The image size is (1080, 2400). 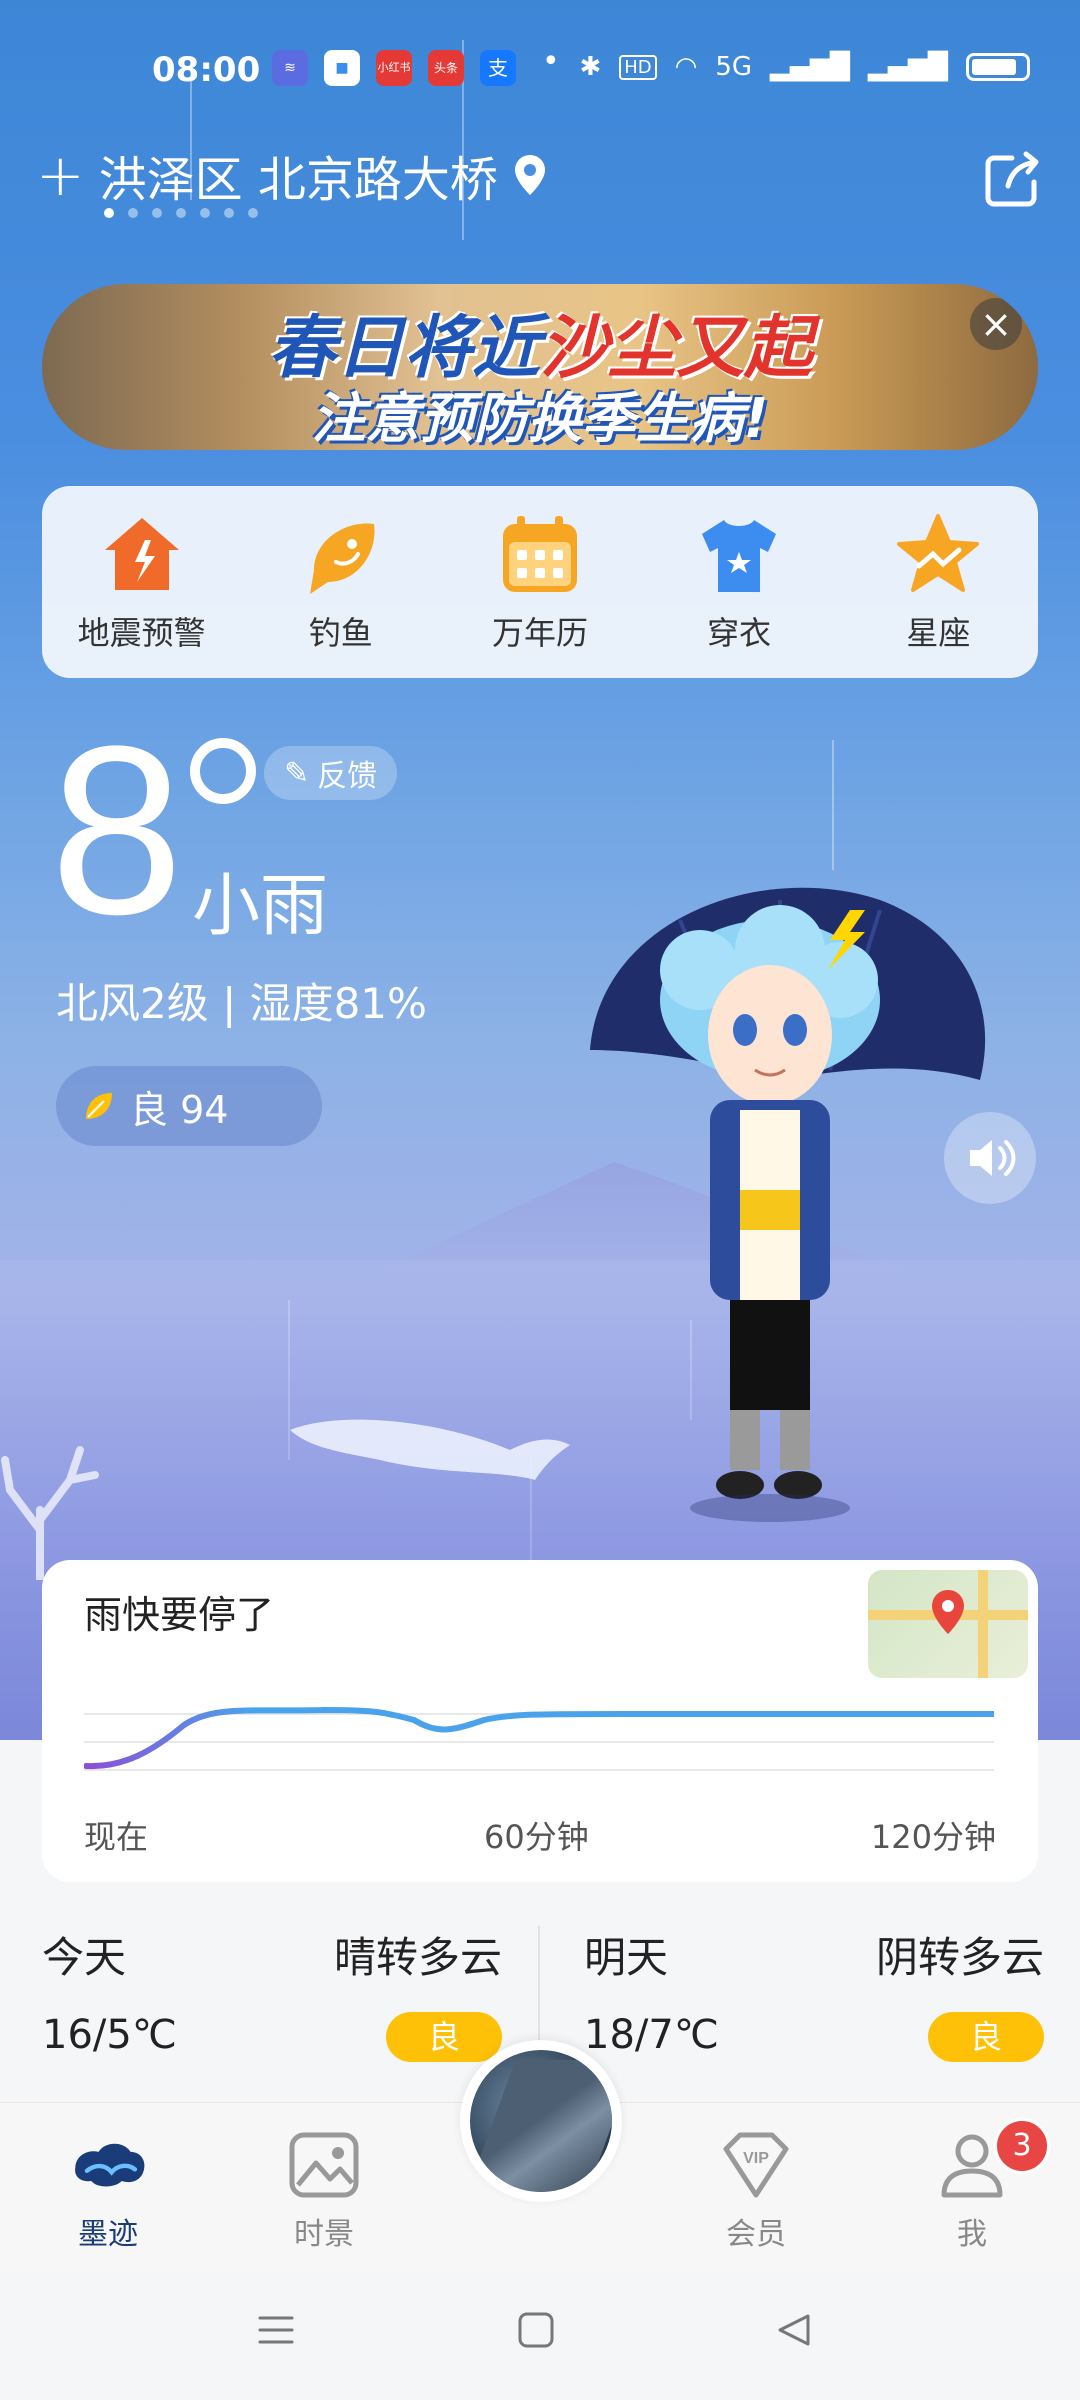 What do you see at coordinates (342, 558) in the screenshot?
I see `fish-icon` at bounding box center [342, 558].